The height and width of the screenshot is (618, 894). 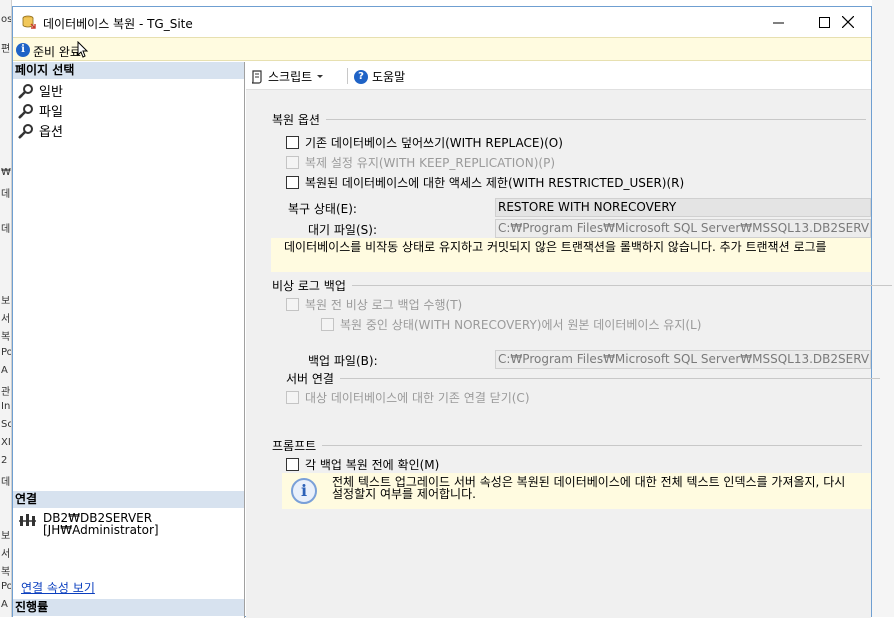 I want to click on checkbox-label: 기존 데이터베이스 덮어쓰기(WITH REPLACE)(O), so click(x=434, y=143).